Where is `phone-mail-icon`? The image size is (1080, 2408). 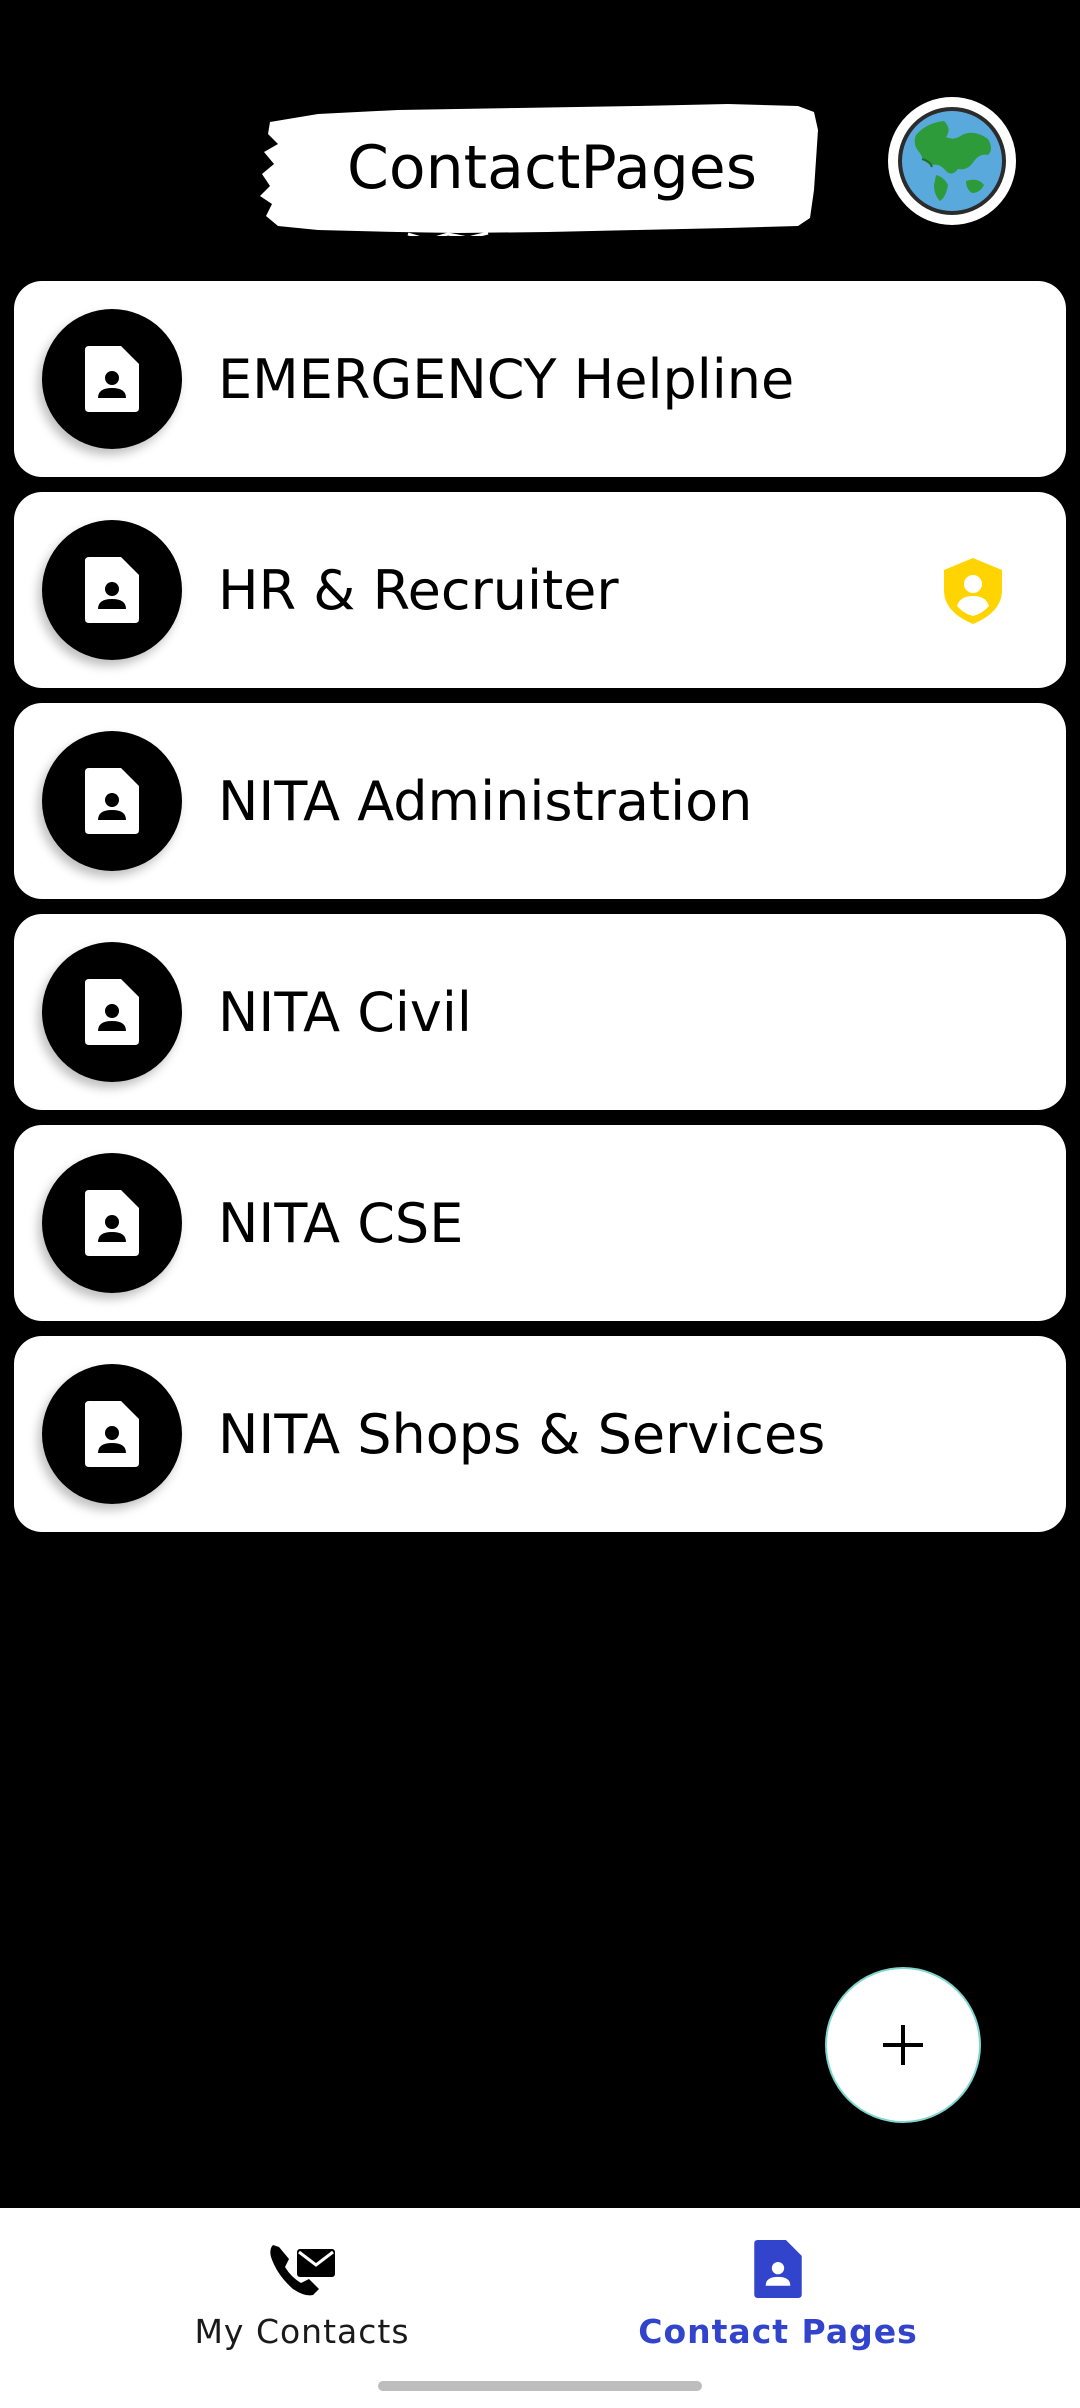 phone-mail-icon is located at coordinates (302, 2269).